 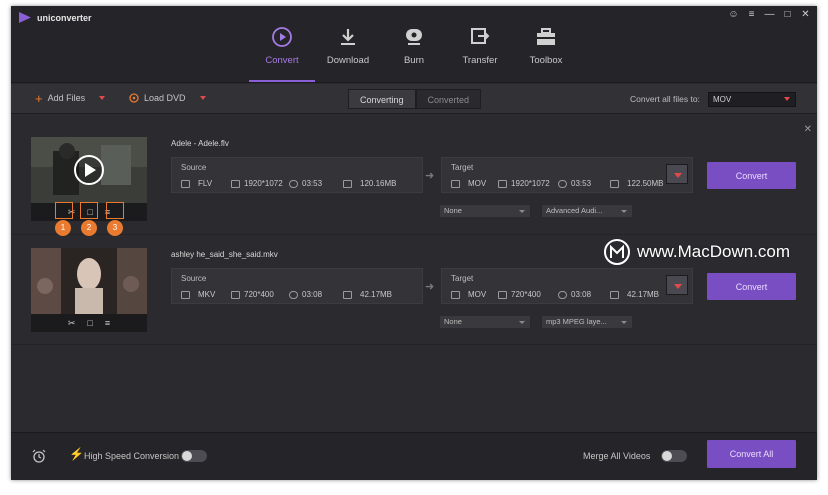 I want to click on load-dvd-button: Load DVD, so click(x=167, y=98).